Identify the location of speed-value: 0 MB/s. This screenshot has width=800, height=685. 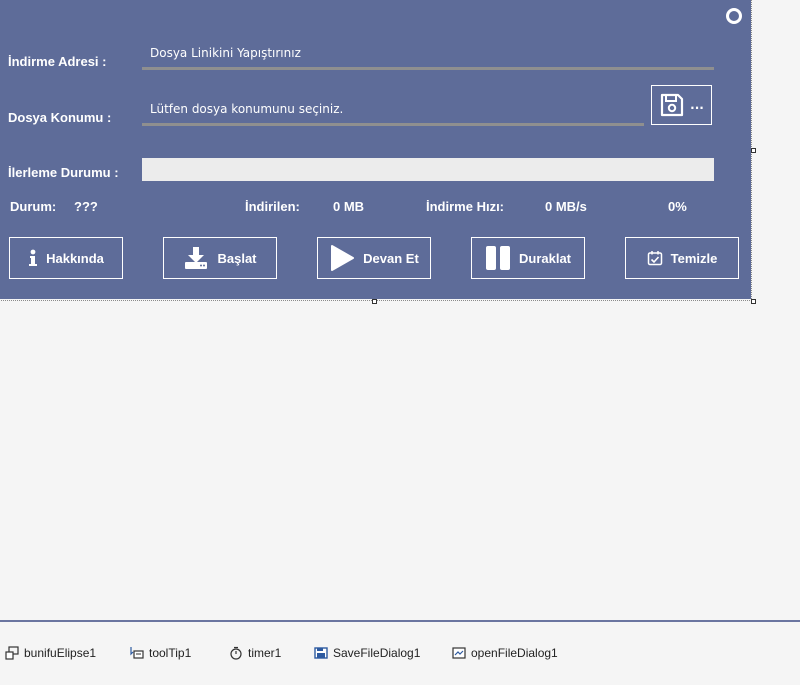
(566, 206).